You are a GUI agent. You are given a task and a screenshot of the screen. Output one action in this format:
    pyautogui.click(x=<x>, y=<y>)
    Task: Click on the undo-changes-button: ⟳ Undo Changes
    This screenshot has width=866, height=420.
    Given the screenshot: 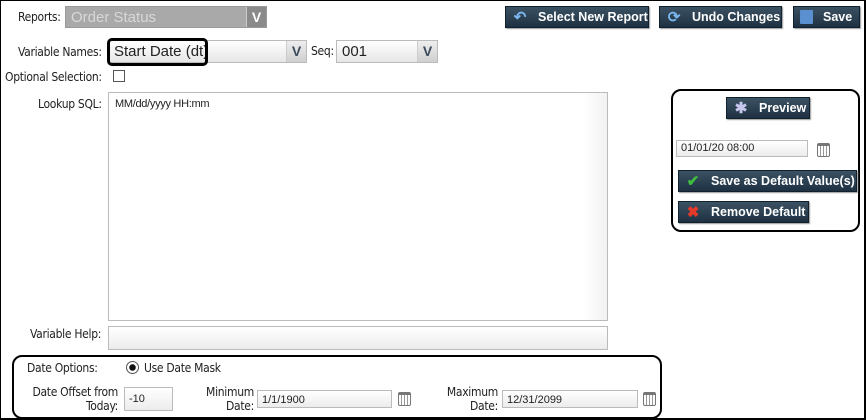 What is the action you would take?
    pyautogui.click(x=720, y=17)
    